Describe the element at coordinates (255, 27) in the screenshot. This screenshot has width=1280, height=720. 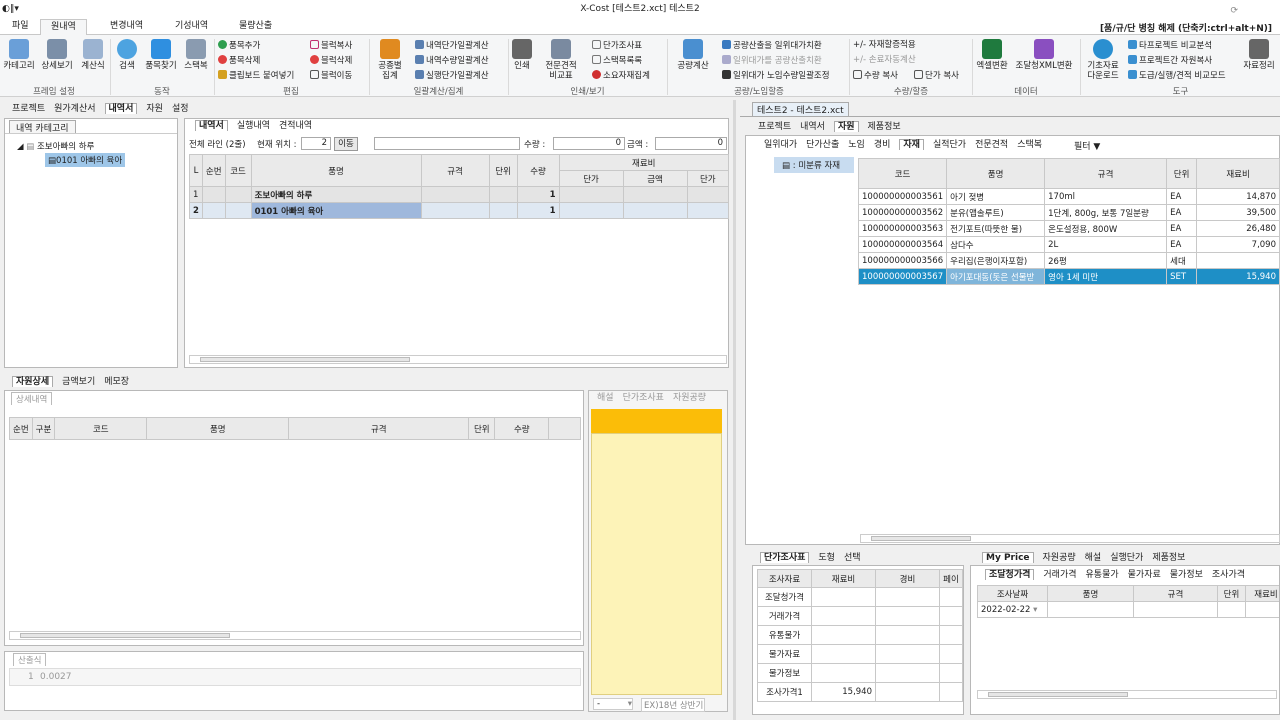
I see `tab-quantity: 물량산출` at that location.